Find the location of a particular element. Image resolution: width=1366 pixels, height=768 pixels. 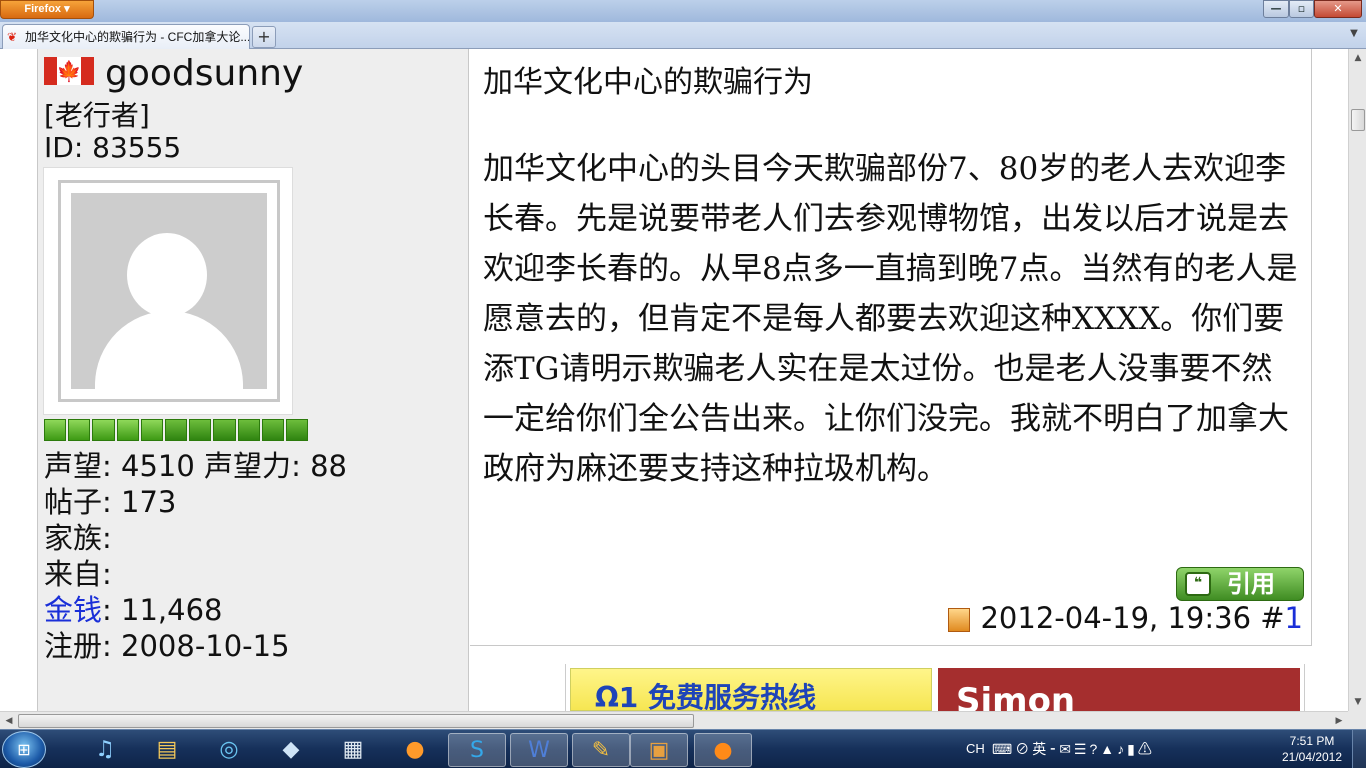

post-meta: 2012-04-19, 19:36 #1 is located at coordinates (1121, 621).